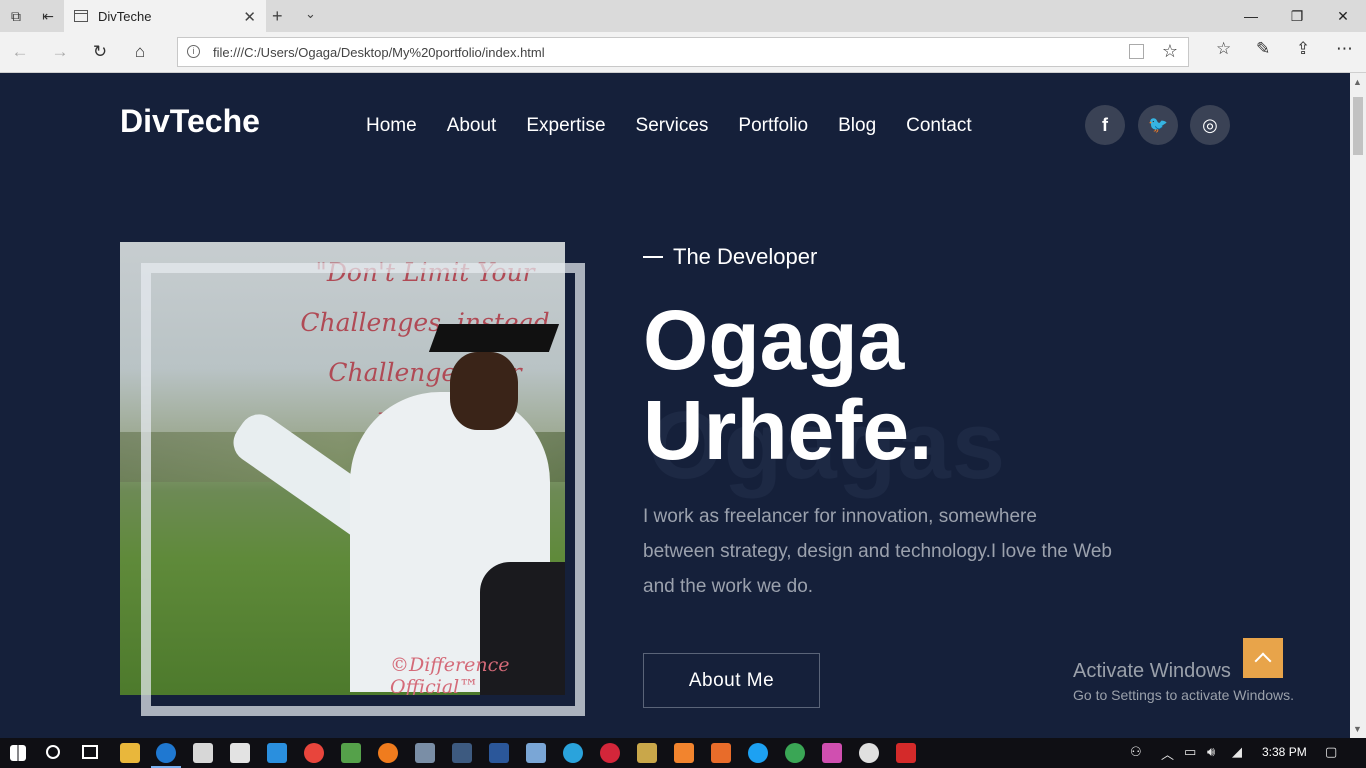 The image size is (1366, 768). I want to click on minimize-icon: —, so click(1251, 16).